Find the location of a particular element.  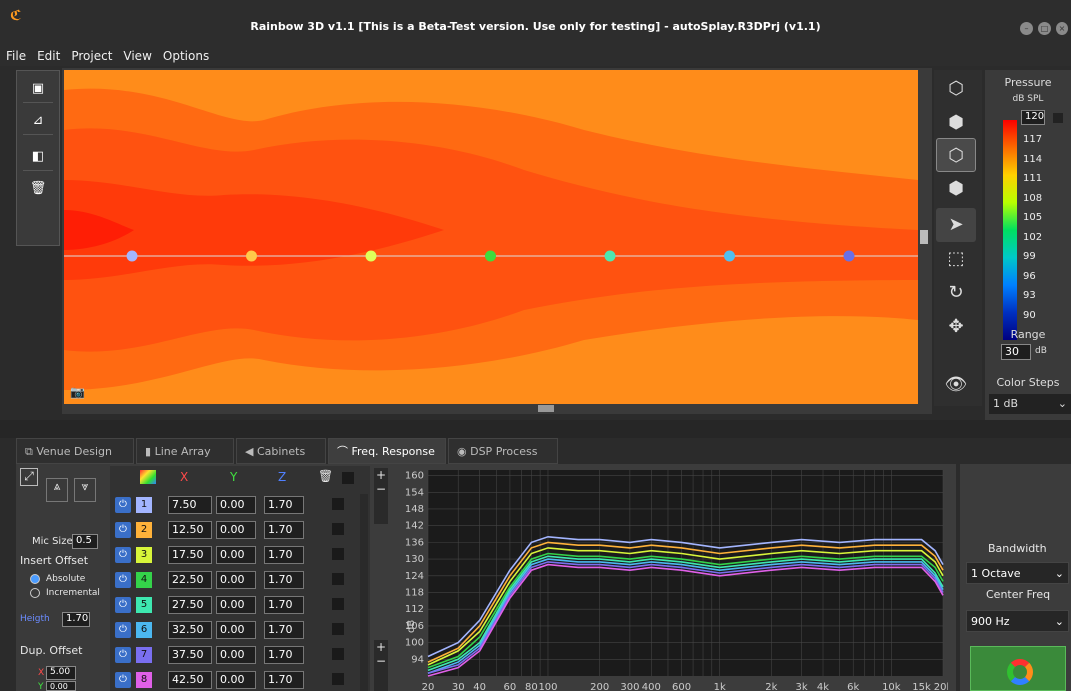

range-input: 30 is located at coordinates (1016, 352).